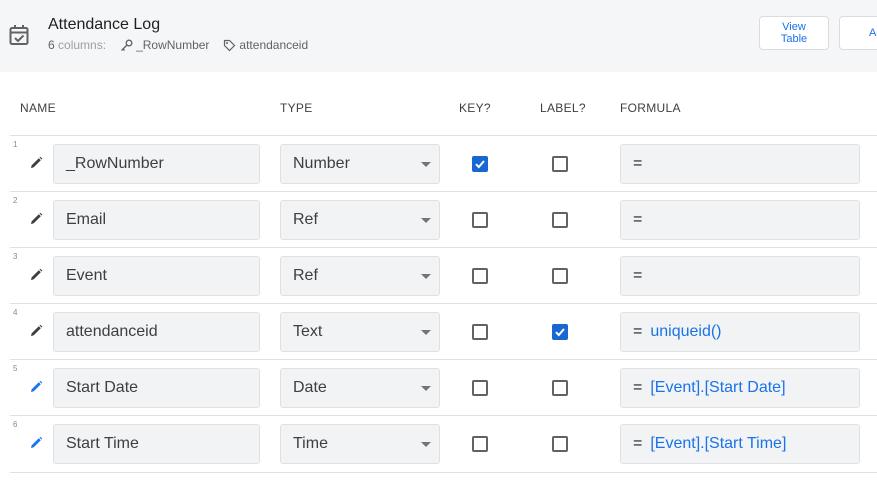 The height and width of the screenshot is (483, 877). I want to click on view-table-button: View Table, so click(794, 33).